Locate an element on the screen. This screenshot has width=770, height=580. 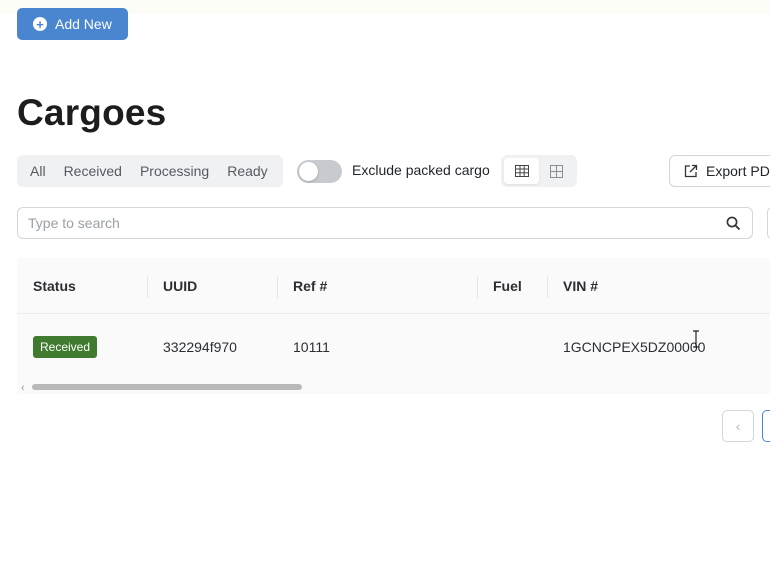
tab-all: All is located at coordinates (38, 171).